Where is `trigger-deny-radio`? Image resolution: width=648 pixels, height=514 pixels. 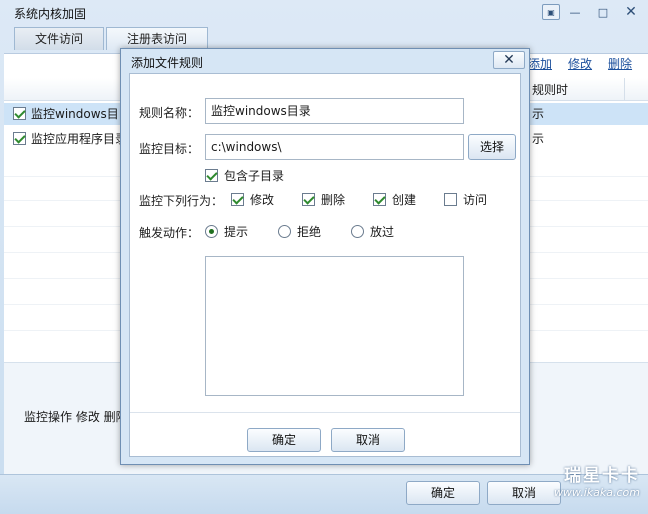 trigger-deny-radio is located at coordinates (284, 231).